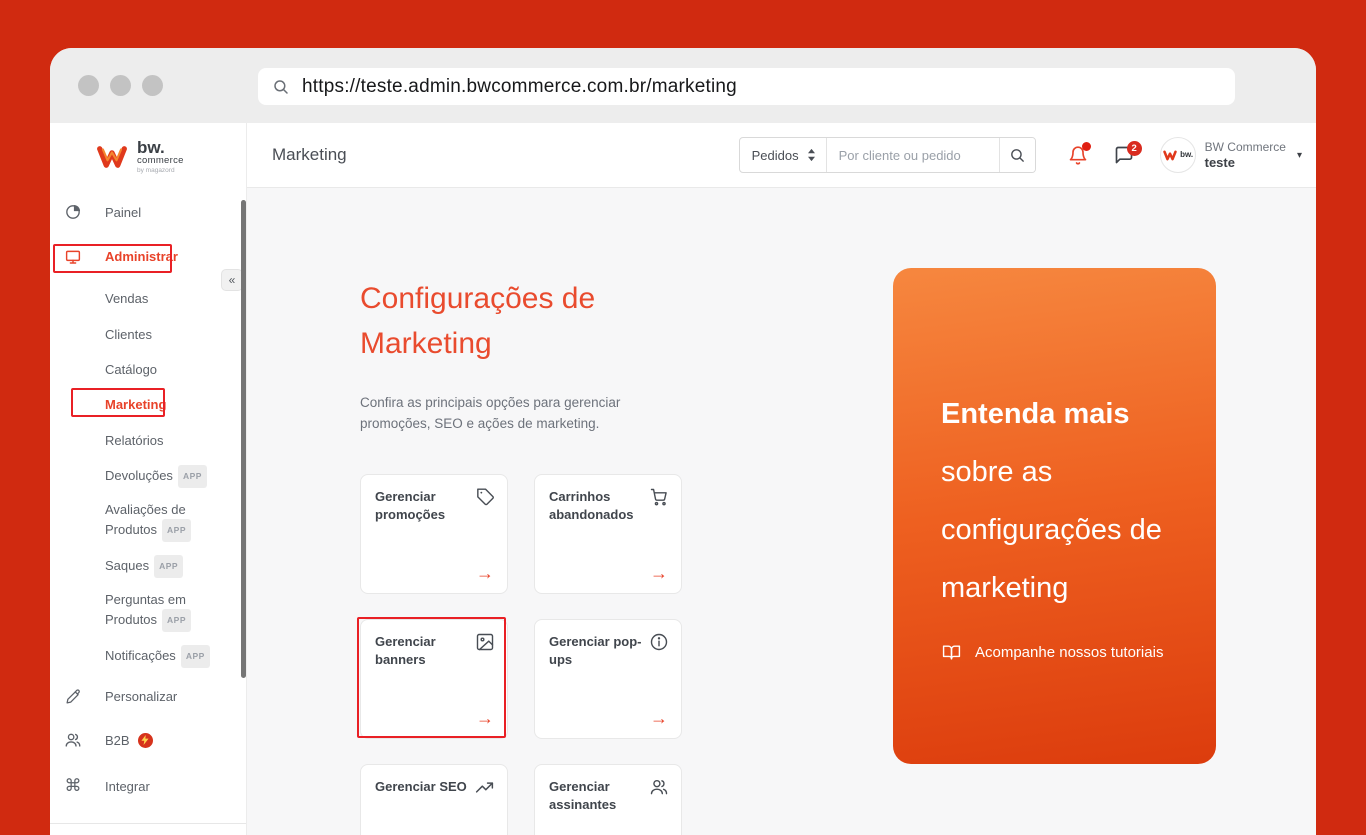  Describe the element at coordinates (73, 212) in the screenshot. I see `pie-chart-icon` at that location.